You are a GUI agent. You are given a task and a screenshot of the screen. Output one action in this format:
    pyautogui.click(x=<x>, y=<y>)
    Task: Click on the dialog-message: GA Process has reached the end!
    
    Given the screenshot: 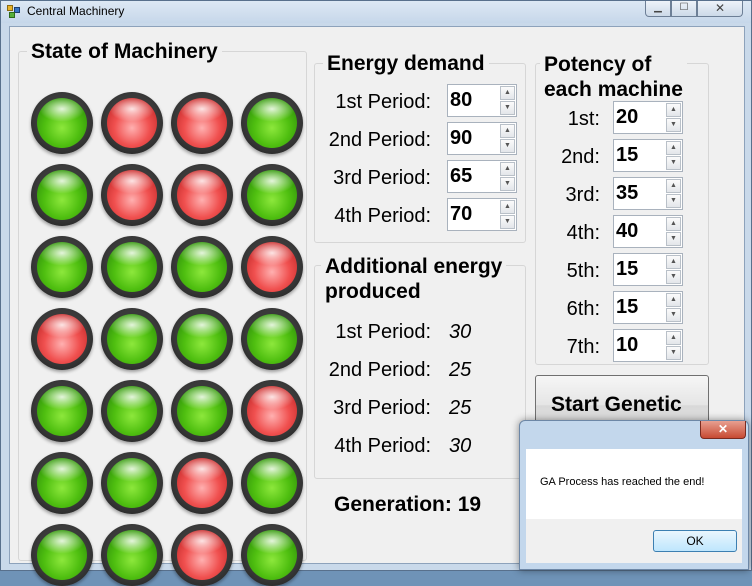 What is the action you would take?
    pyautogui.click(x=622, y=482)
    